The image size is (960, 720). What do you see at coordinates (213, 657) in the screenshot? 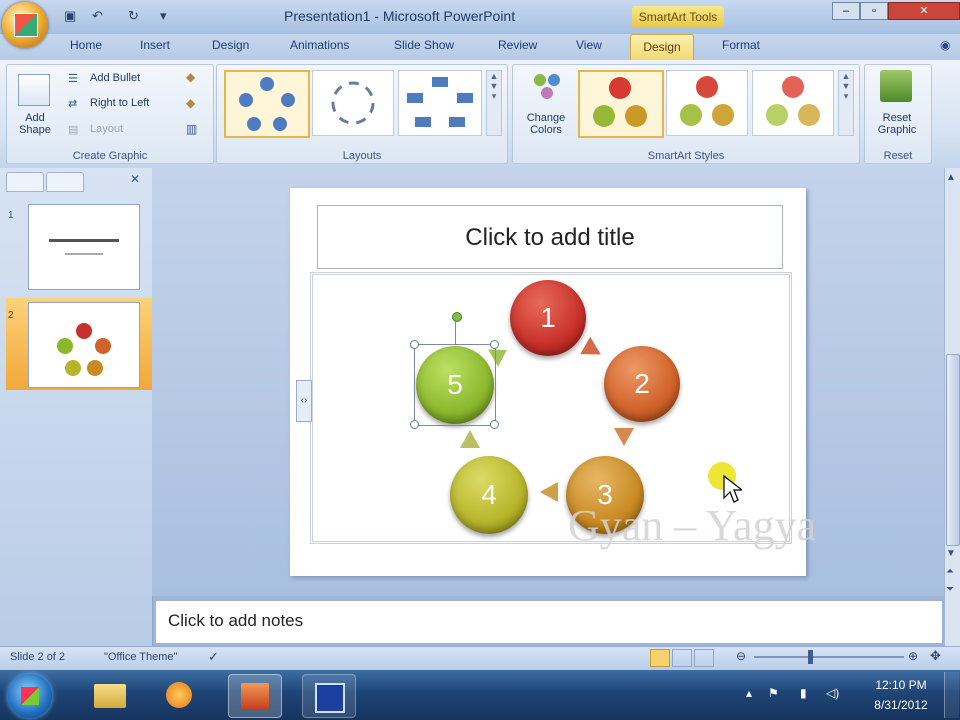
I see `spell-check-icon: ✓` at bounding box center [213, 657].